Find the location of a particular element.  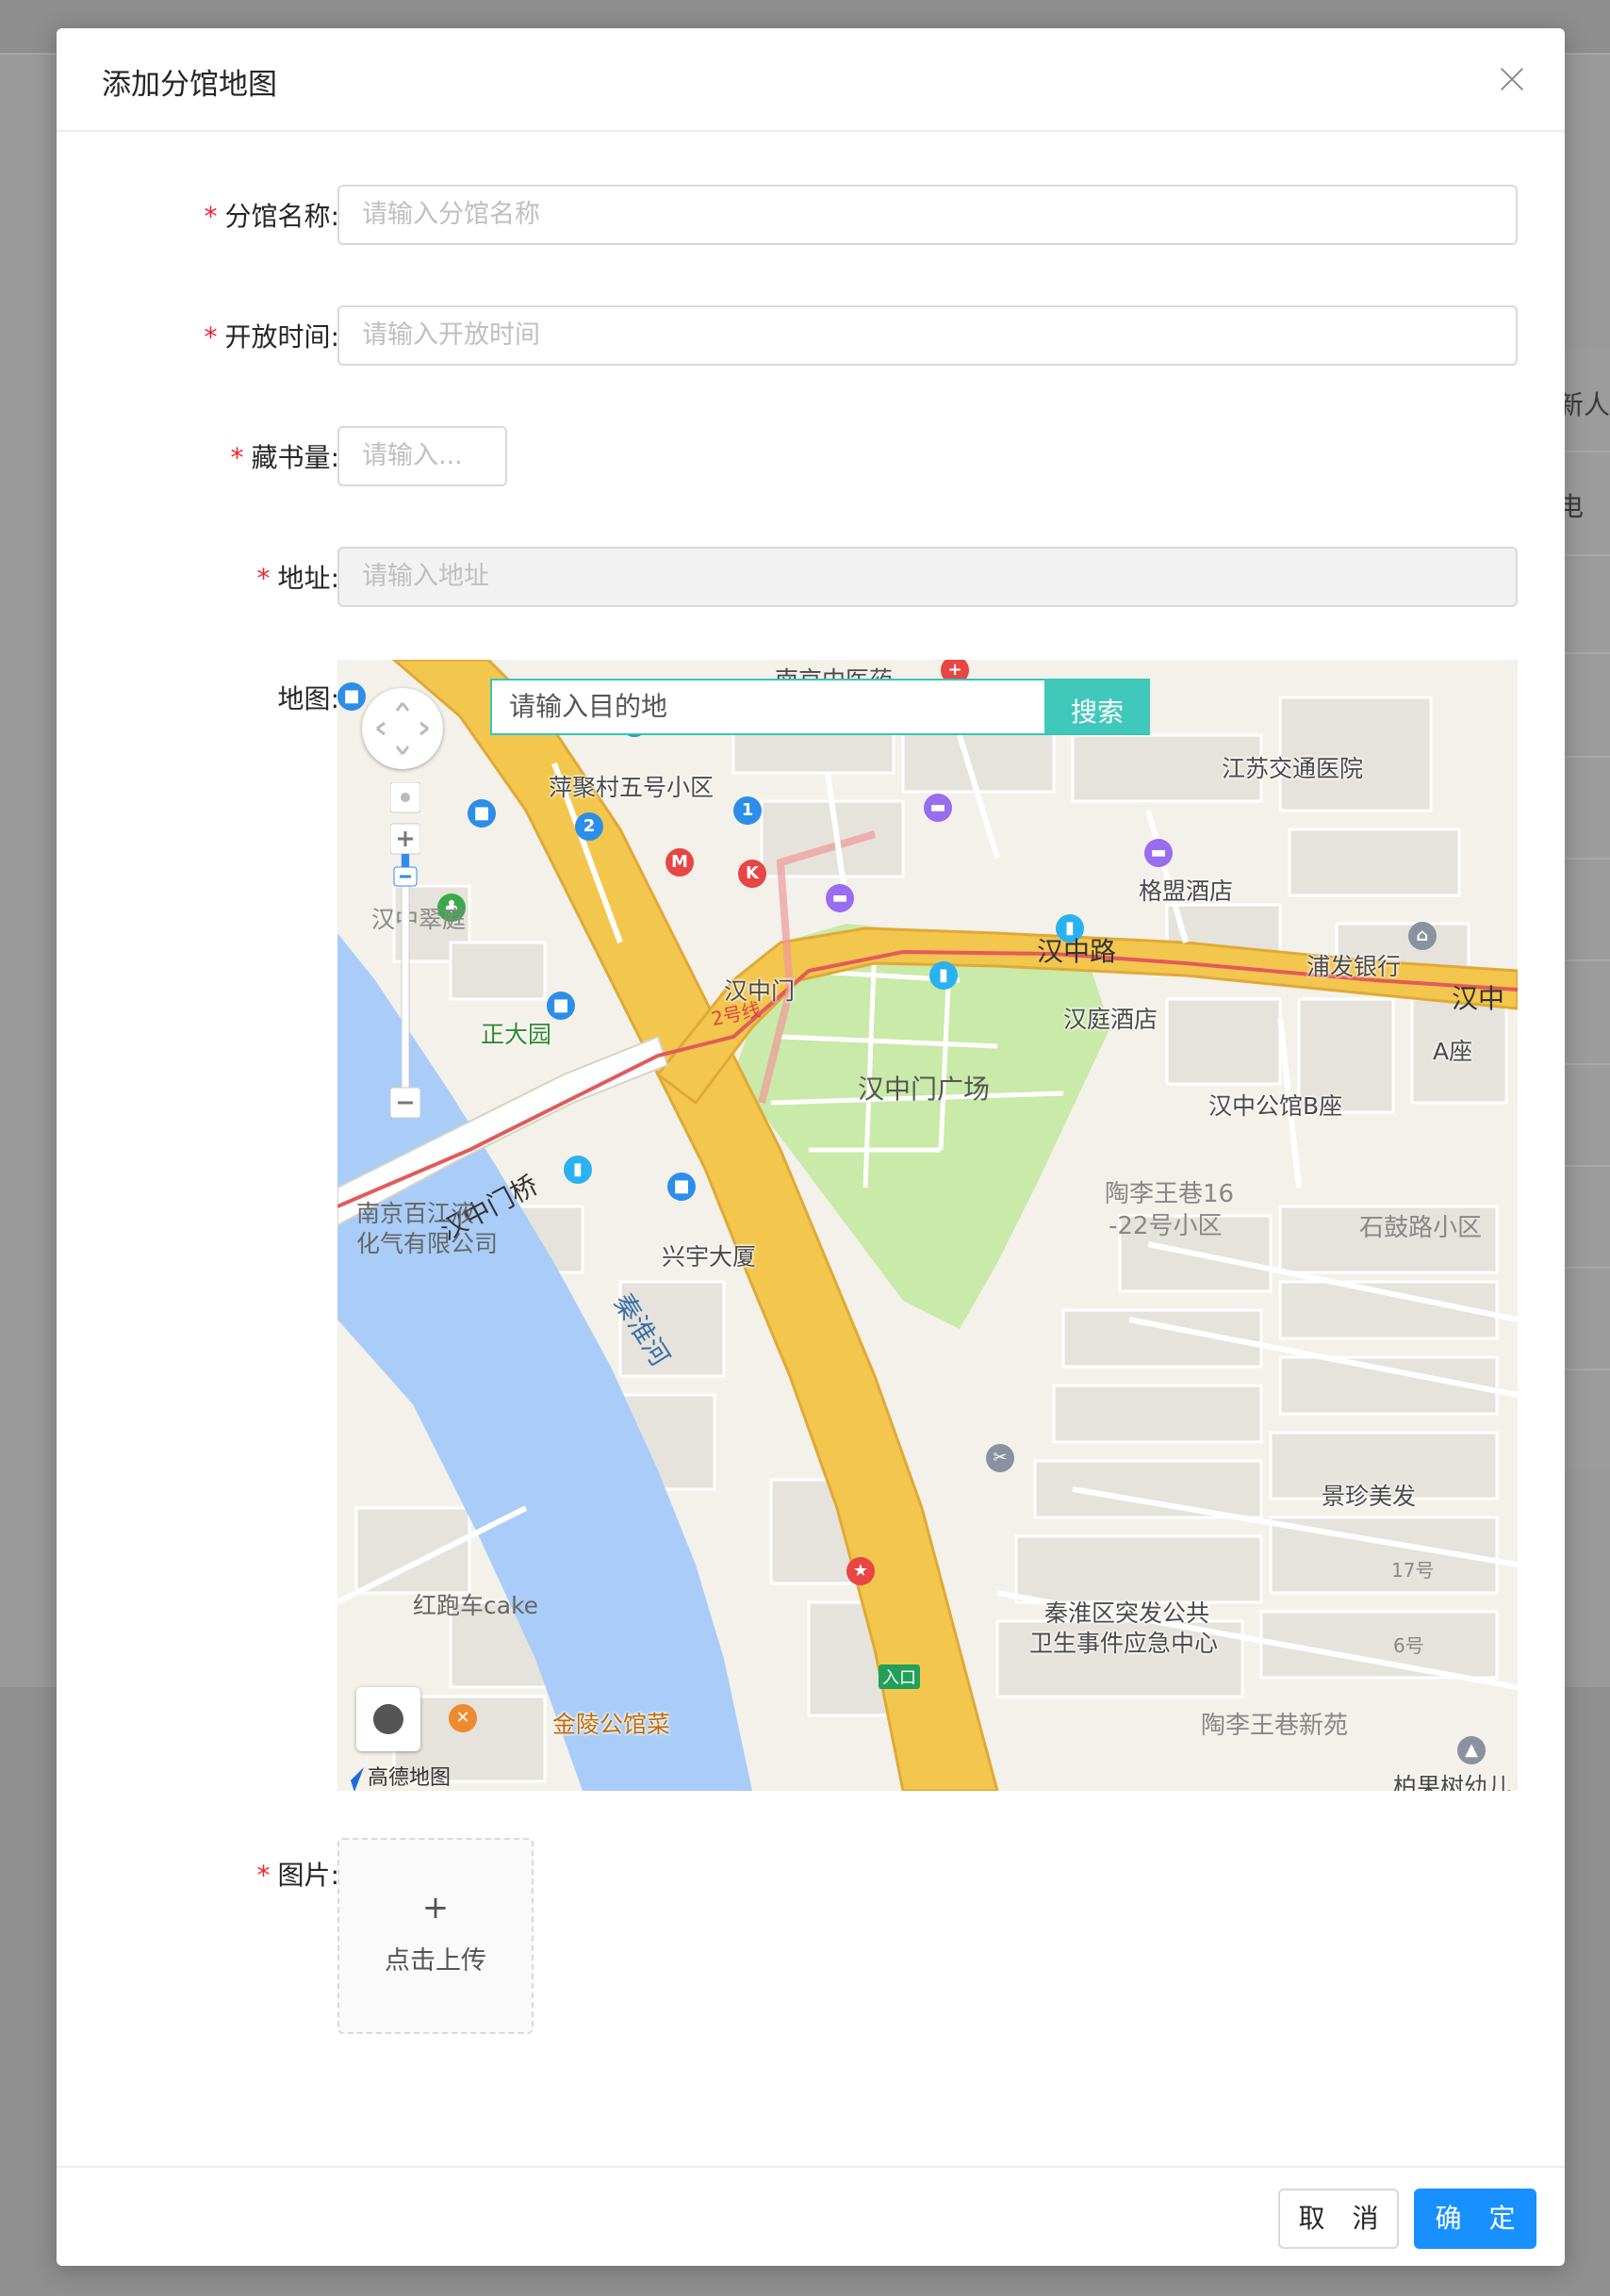

address-label-text: 地址 is located at coordinates (304, 578).